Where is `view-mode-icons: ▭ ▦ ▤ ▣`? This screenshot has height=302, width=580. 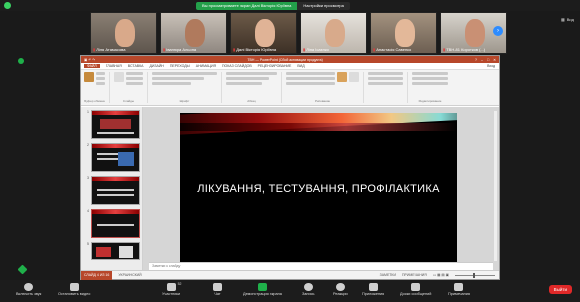 view-mode-icons: ▭ ▦ ▤ ▣ is located at coordinates (441, 275).